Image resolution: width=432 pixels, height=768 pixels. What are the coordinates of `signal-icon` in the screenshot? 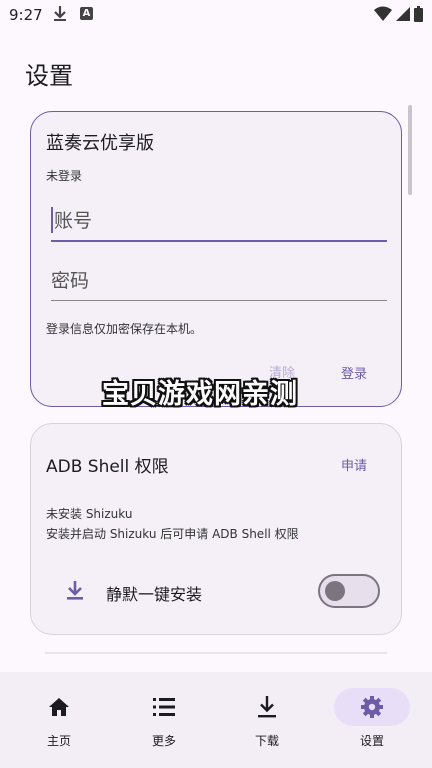 It's located at (403, 14).